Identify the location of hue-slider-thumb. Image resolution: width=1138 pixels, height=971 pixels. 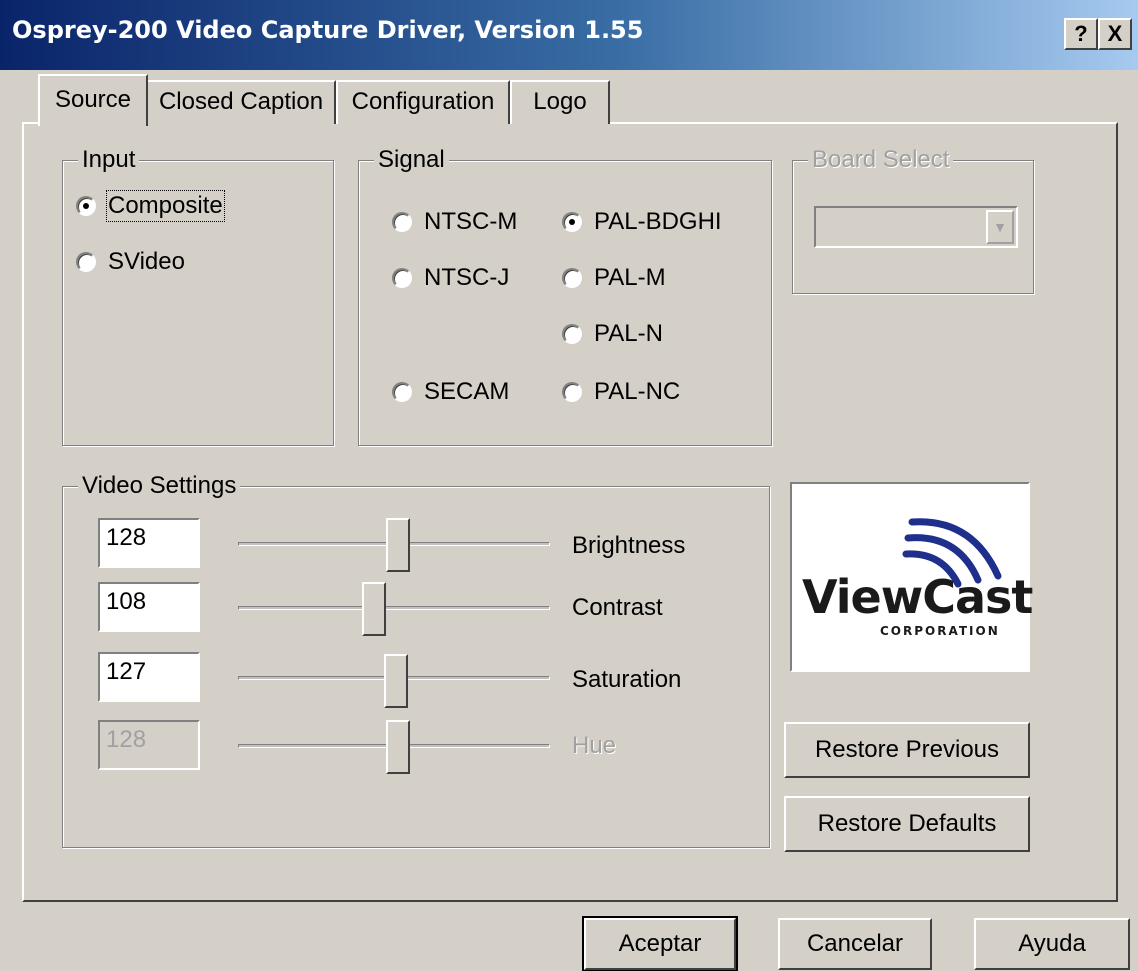
(398, 747).